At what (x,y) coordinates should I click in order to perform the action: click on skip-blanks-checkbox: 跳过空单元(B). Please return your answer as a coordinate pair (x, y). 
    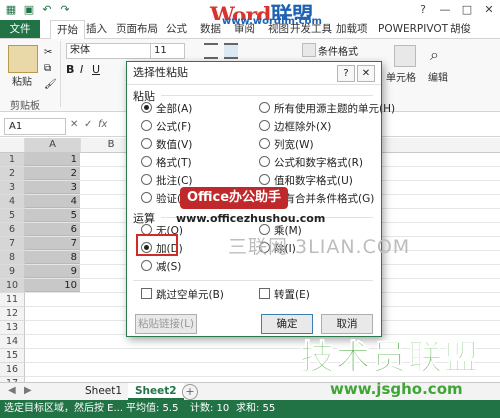
    Looking at the image, I should click on (182, 295).